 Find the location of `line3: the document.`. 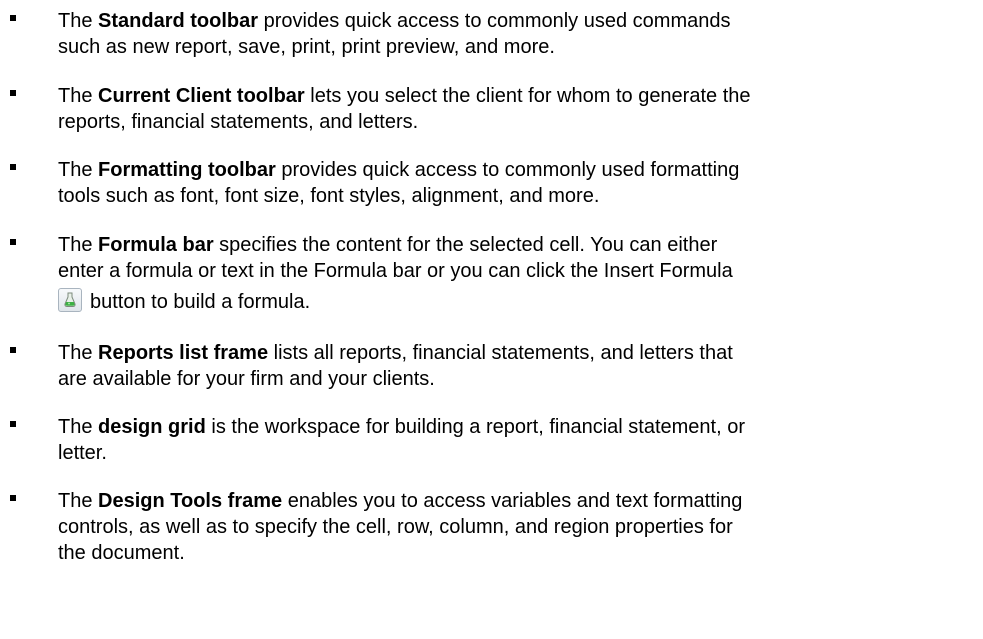

line3: the document. is located at coordinates (121, 553).